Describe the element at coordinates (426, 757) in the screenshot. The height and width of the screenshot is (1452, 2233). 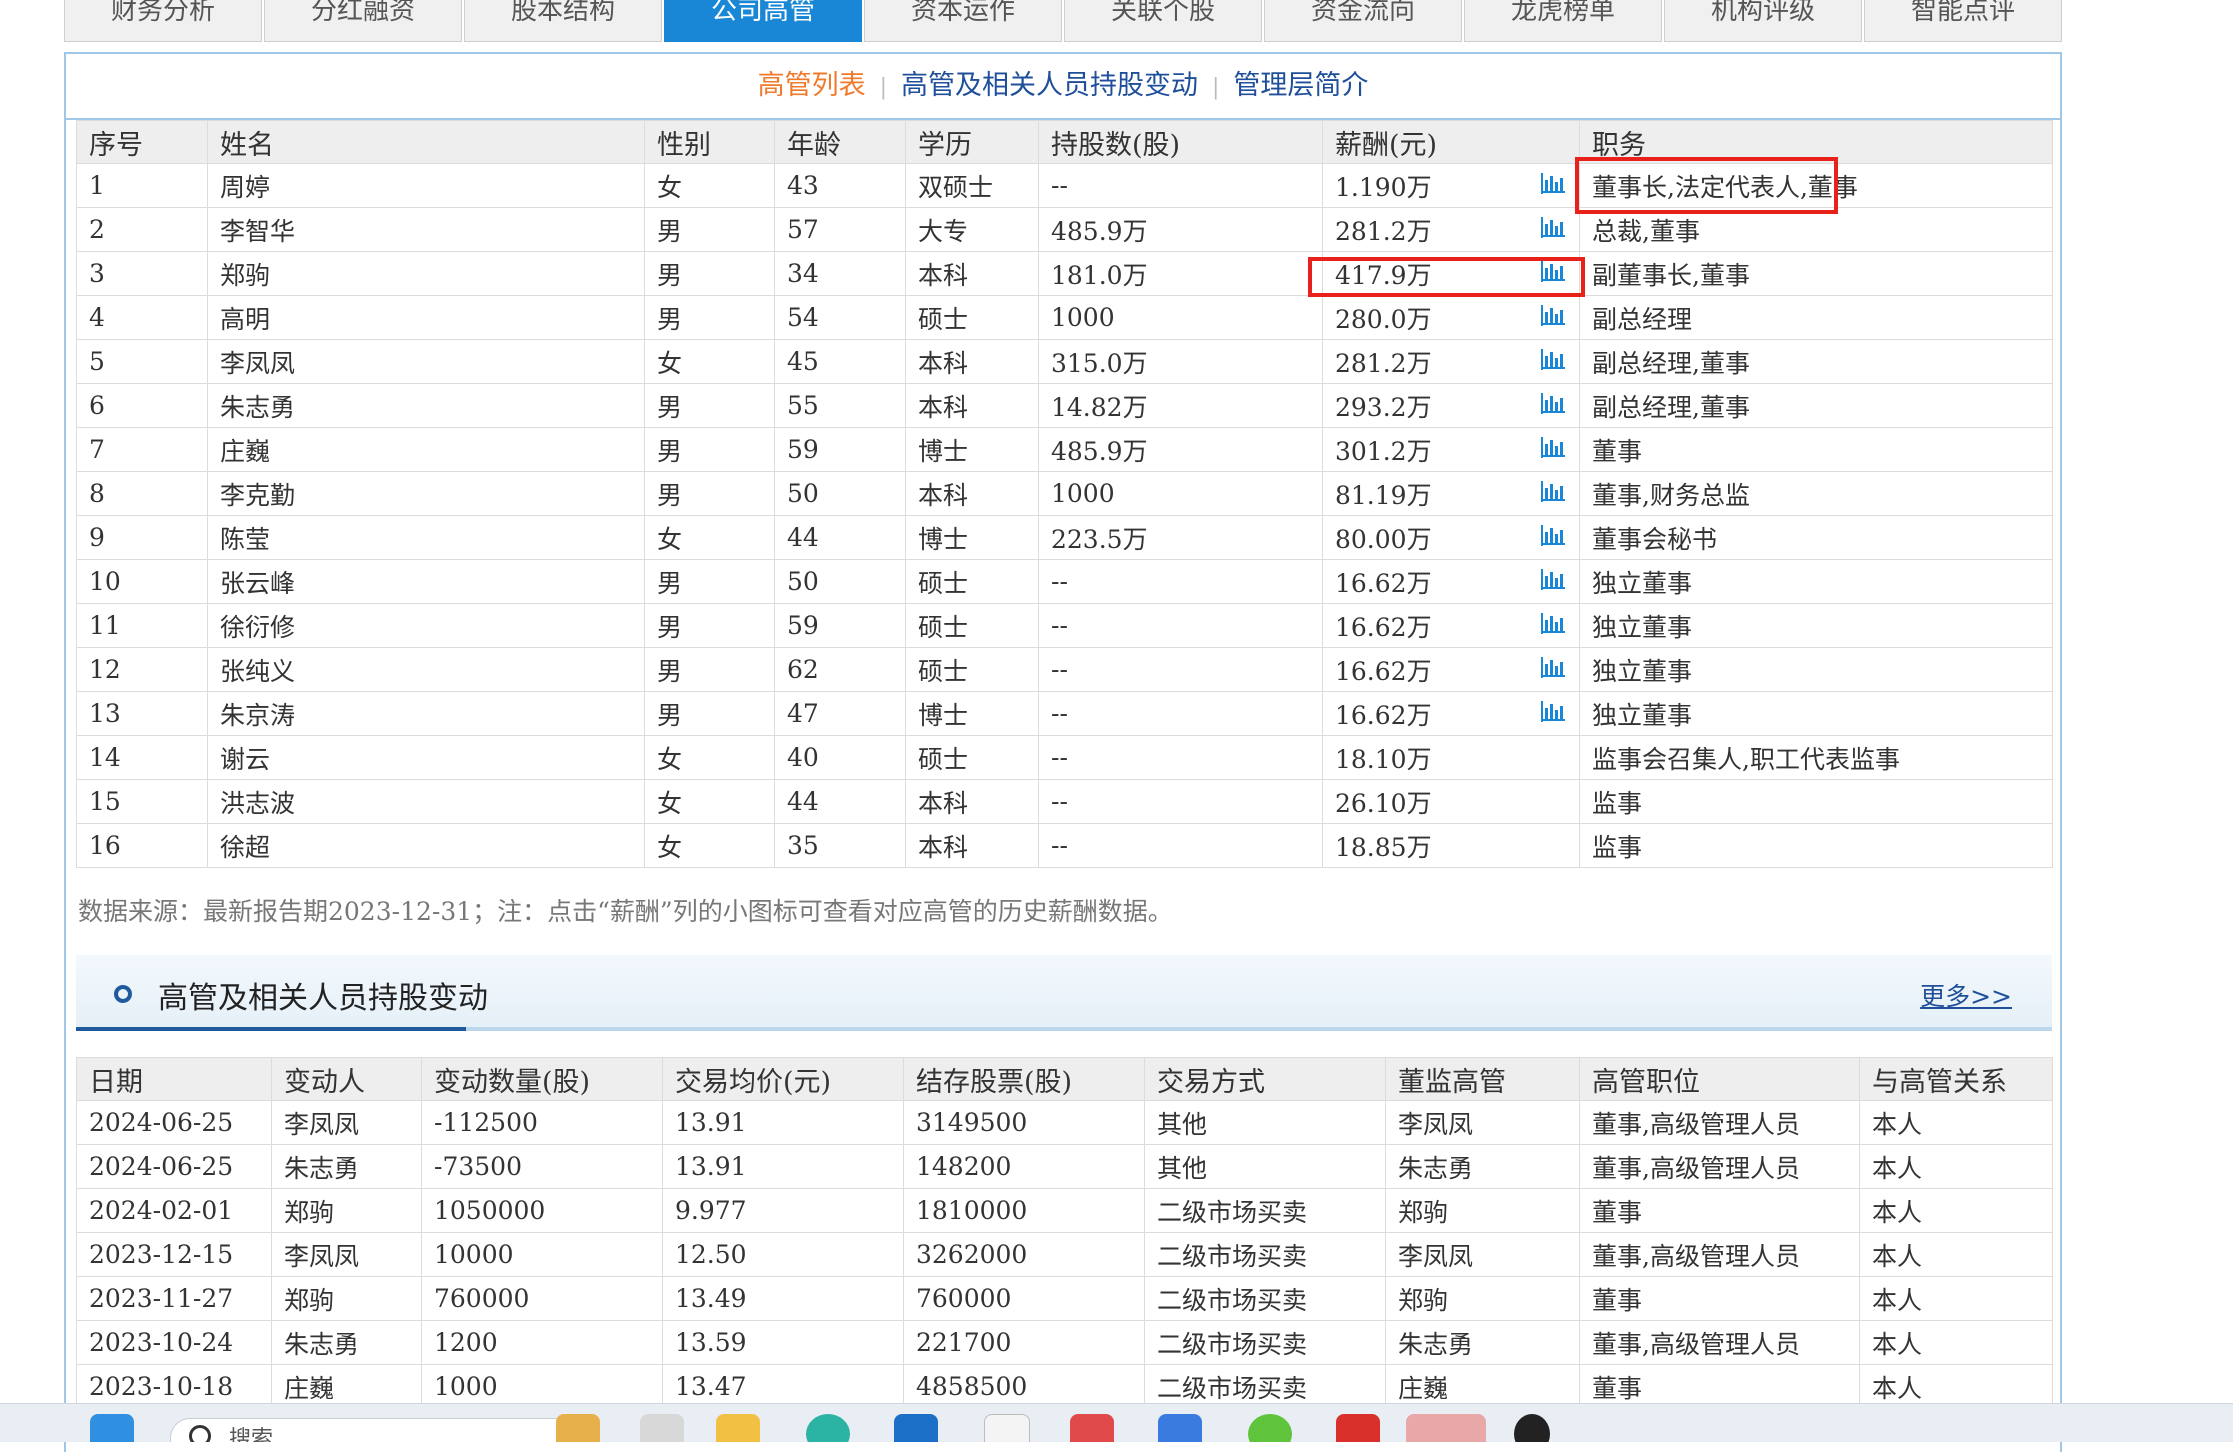
I see `cell-name: 谢云` at that location.